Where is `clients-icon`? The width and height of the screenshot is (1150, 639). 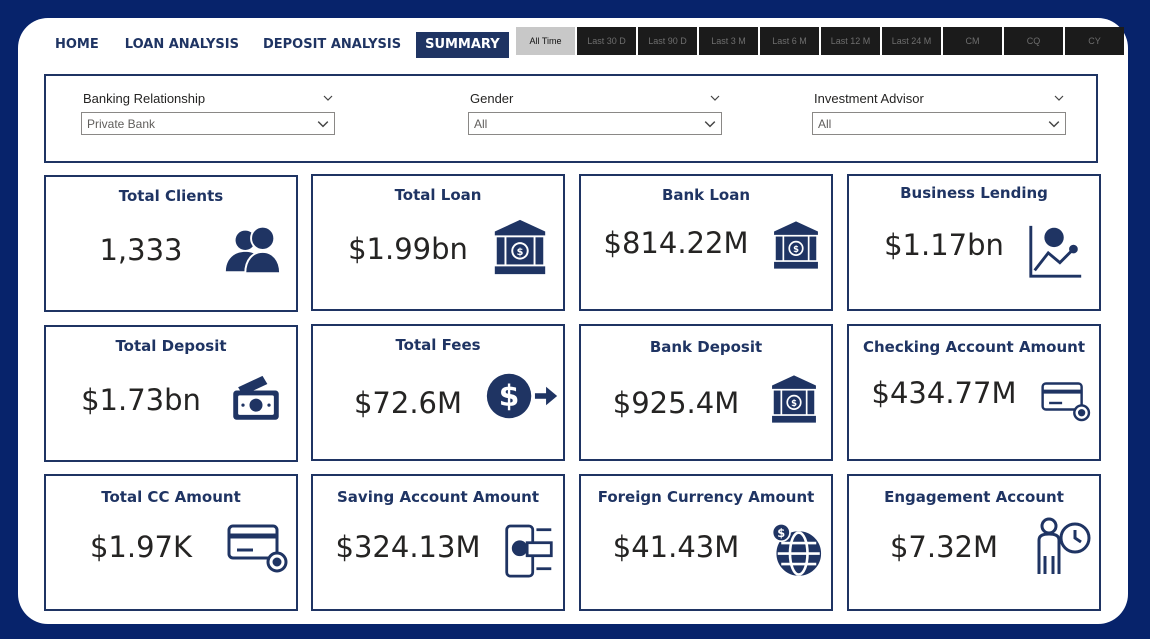
clients-icon is located at coordinates (253, 248).